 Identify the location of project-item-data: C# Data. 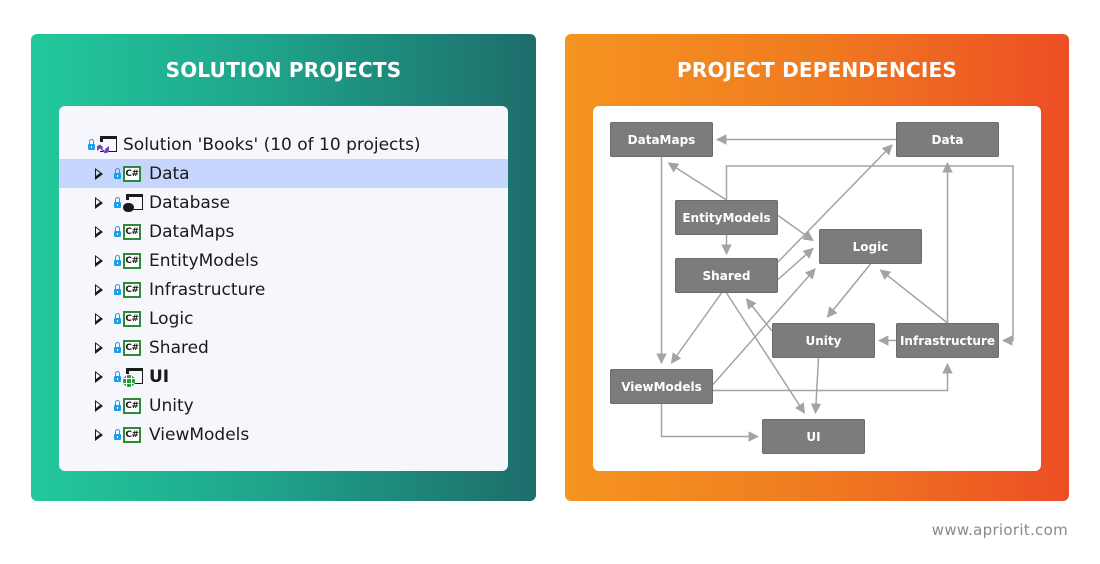
(283, 173).